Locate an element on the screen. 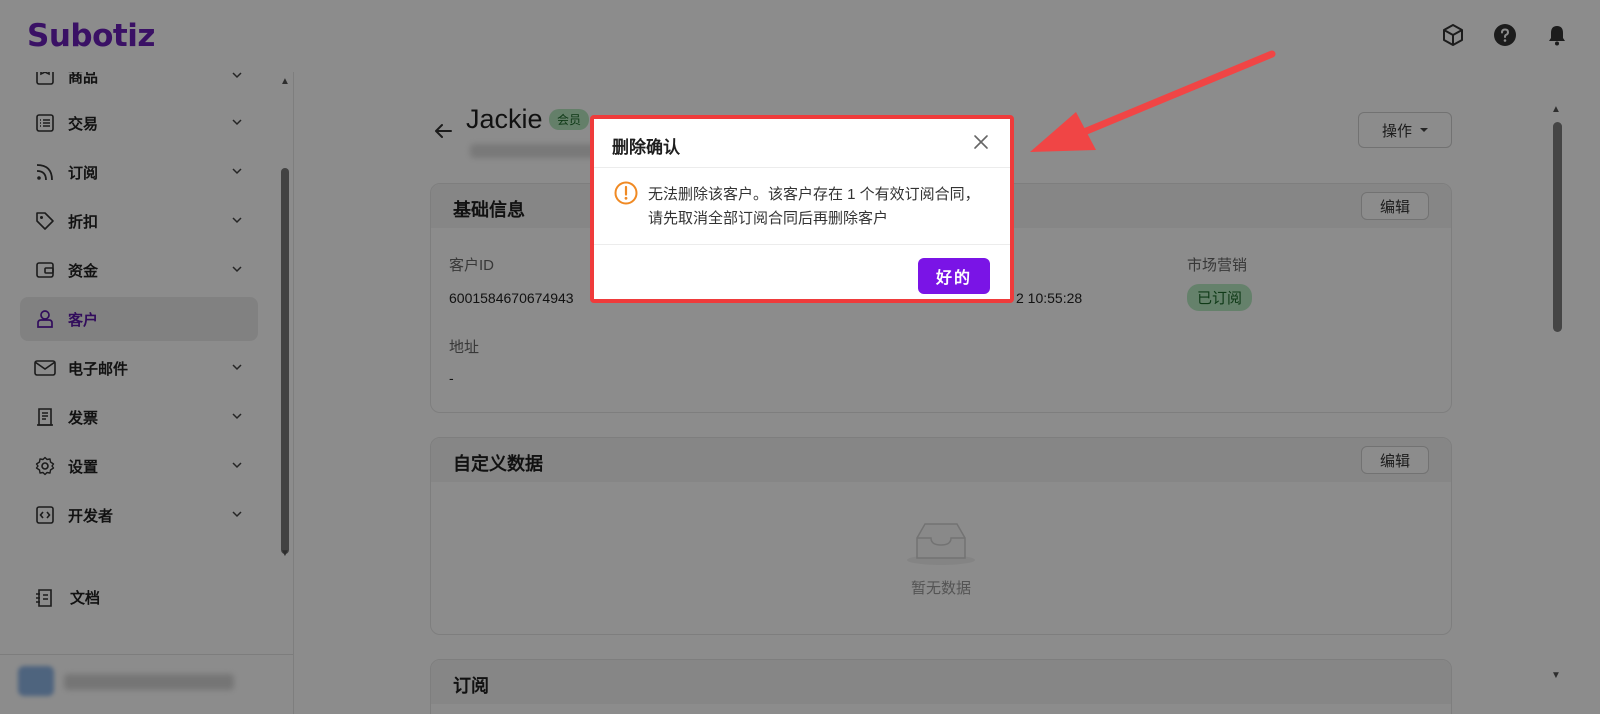  ok-button: 好的 is located at coordinates (954, 276).